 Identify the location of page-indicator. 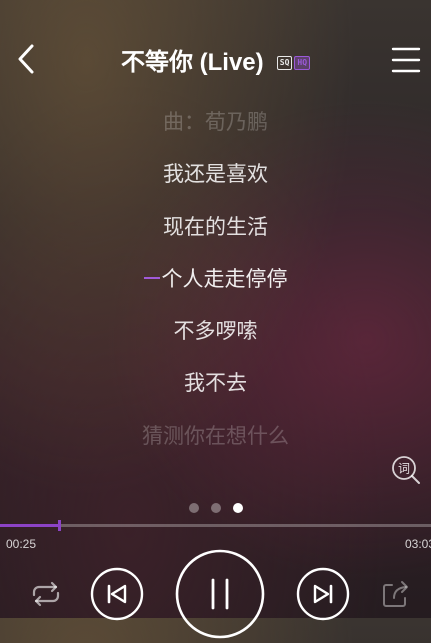
(215, 507).